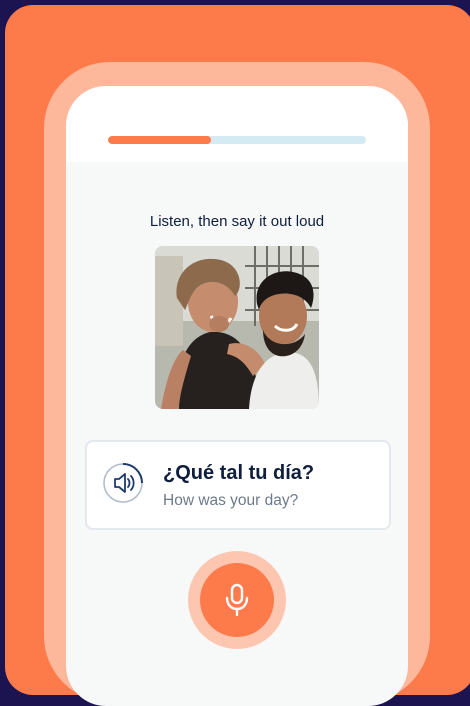  I want to click on exercise-instruction: Listen, then say it out loud, so click(237, 221).